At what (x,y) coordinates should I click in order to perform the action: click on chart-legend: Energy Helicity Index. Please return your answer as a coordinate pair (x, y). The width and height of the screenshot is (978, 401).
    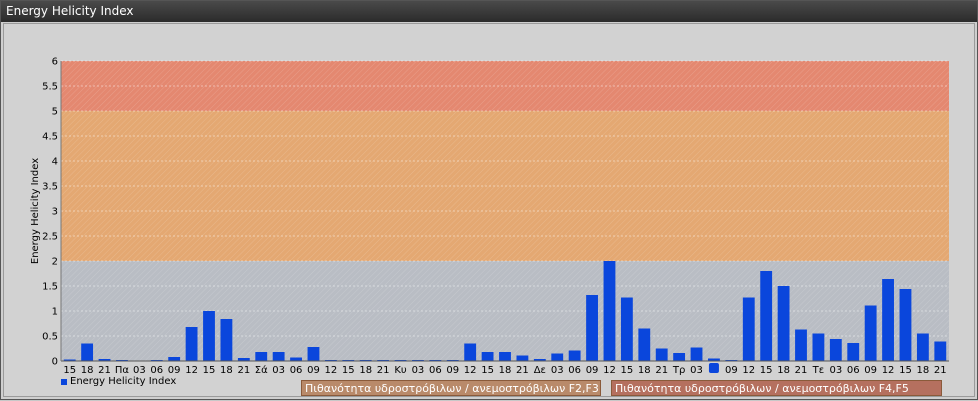
    Looking at the image, I should click on (118, 381).